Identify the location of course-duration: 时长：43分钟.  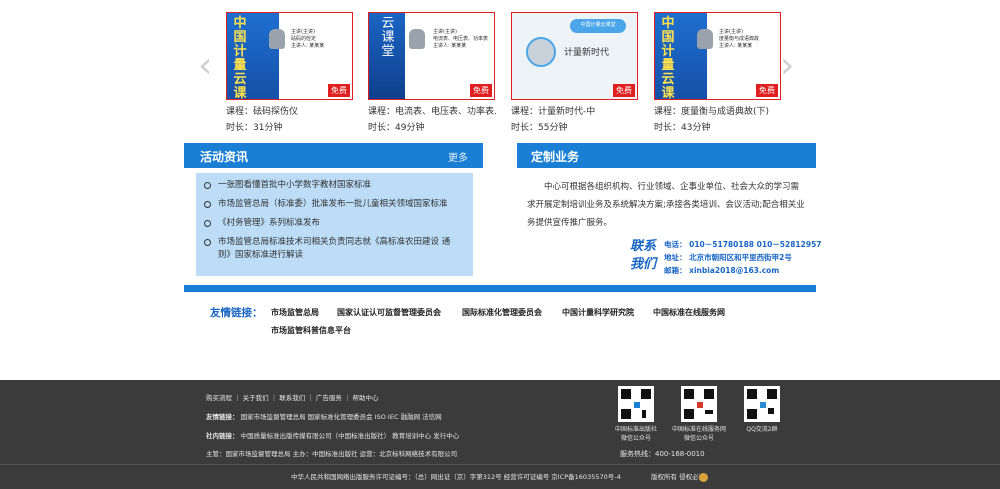
(682, 128).